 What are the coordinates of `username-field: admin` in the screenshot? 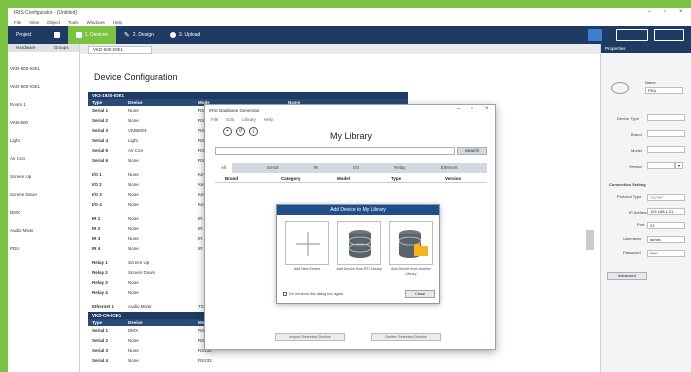 It's located at (666, 239).